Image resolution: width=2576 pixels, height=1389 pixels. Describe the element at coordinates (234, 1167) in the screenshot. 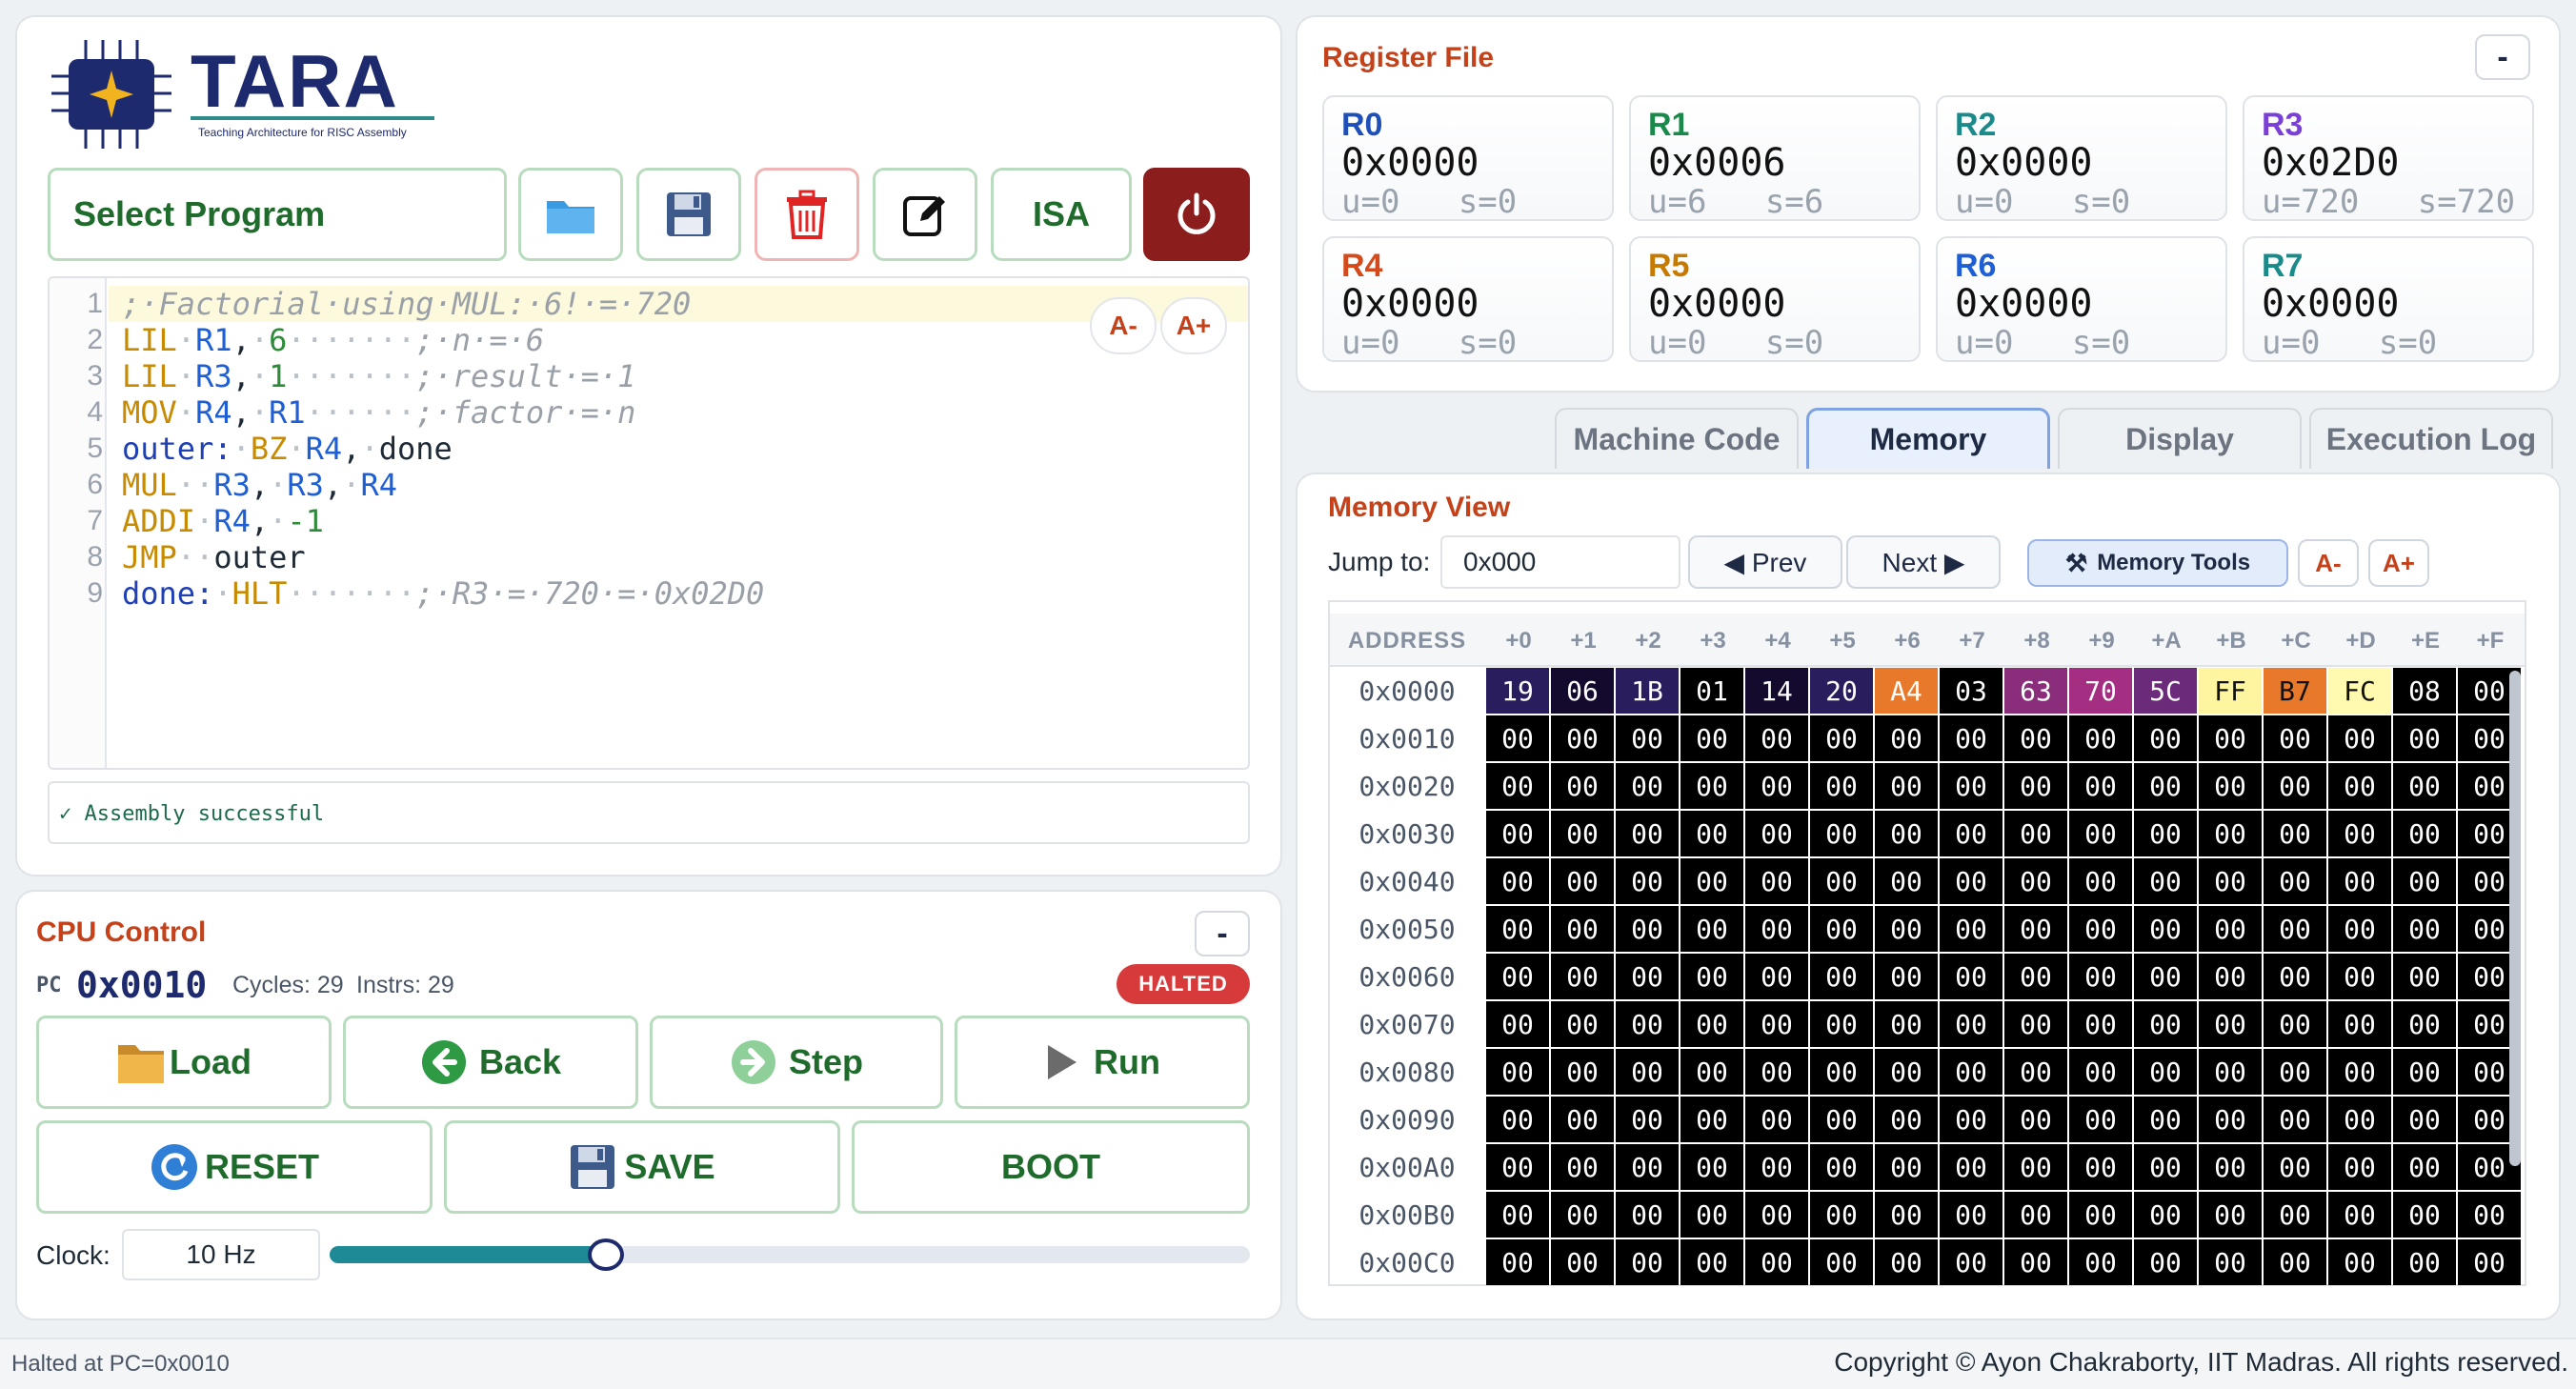

I see `reset-button: RESET` at that location.